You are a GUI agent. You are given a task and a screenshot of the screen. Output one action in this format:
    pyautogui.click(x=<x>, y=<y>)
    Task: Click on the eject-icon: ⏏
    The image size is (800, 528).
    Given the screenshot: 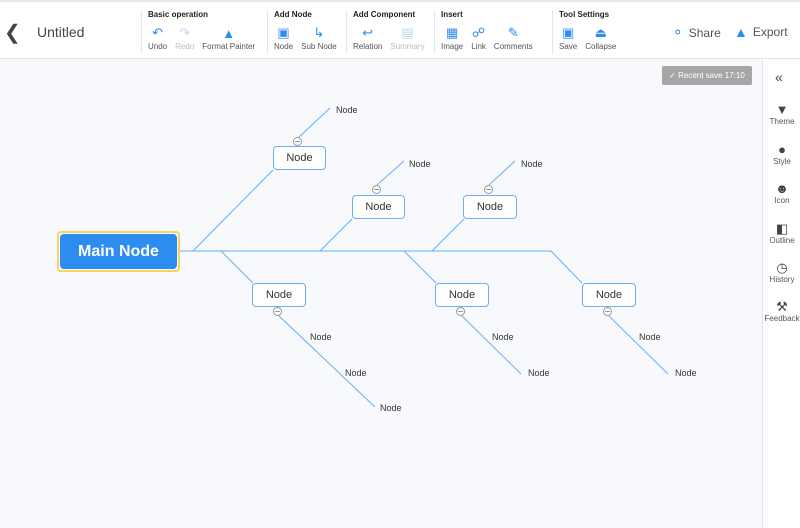 What is the action you would take?
    pyautogui.click(x=600, y=32)
    